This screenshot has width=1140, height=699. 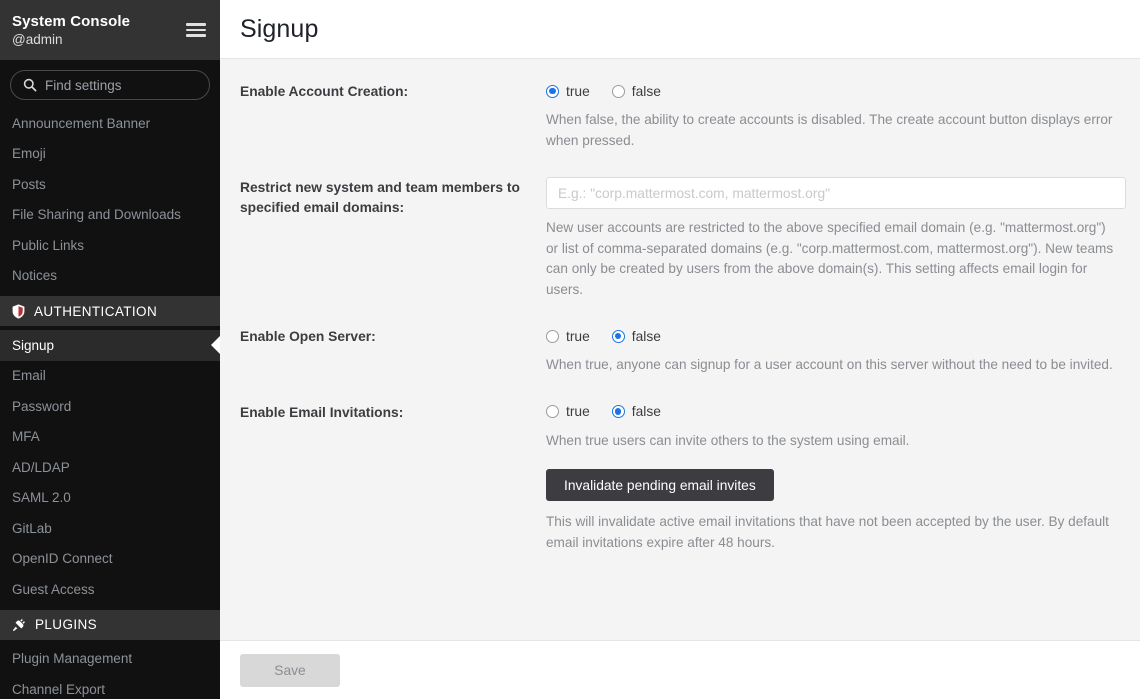 I want to click on hamburger-icon, so click(x=196, y=30).